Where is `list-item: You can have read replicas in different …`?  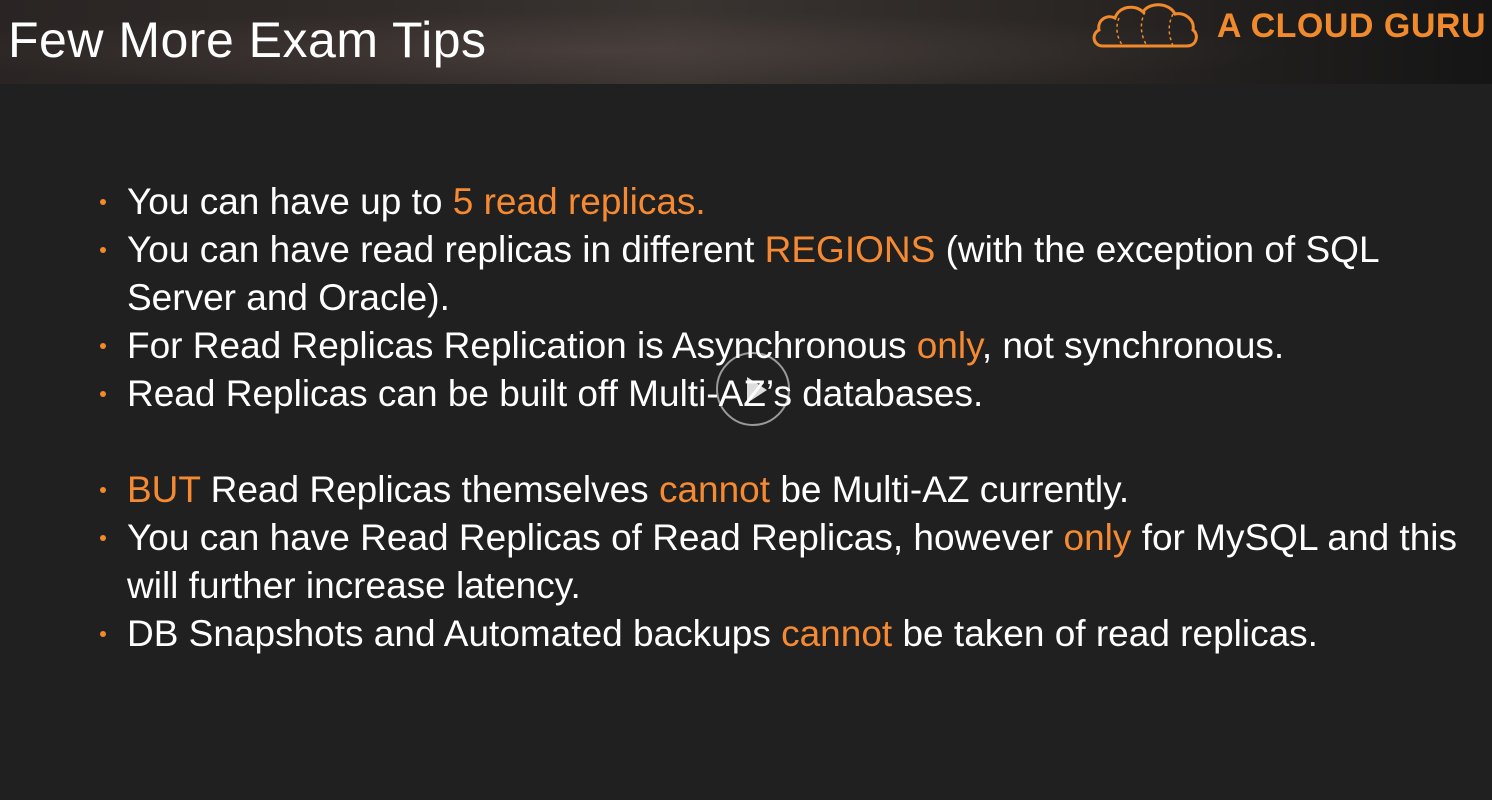 list-item: You can have read replicas in different … is located at coordinates (778, 274).